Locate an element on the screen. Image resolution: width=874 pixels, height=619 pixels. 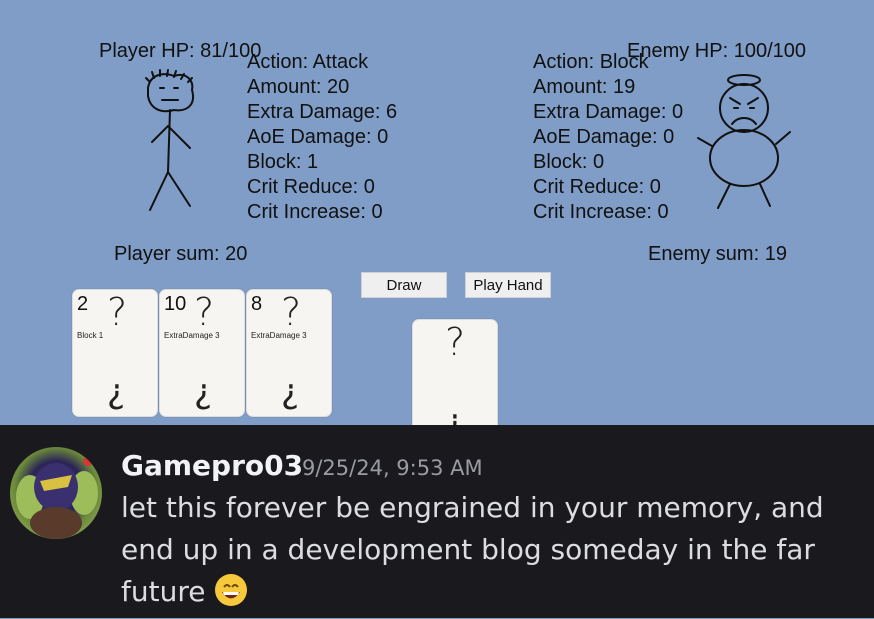
avatar is located at coordinates (56, 493).